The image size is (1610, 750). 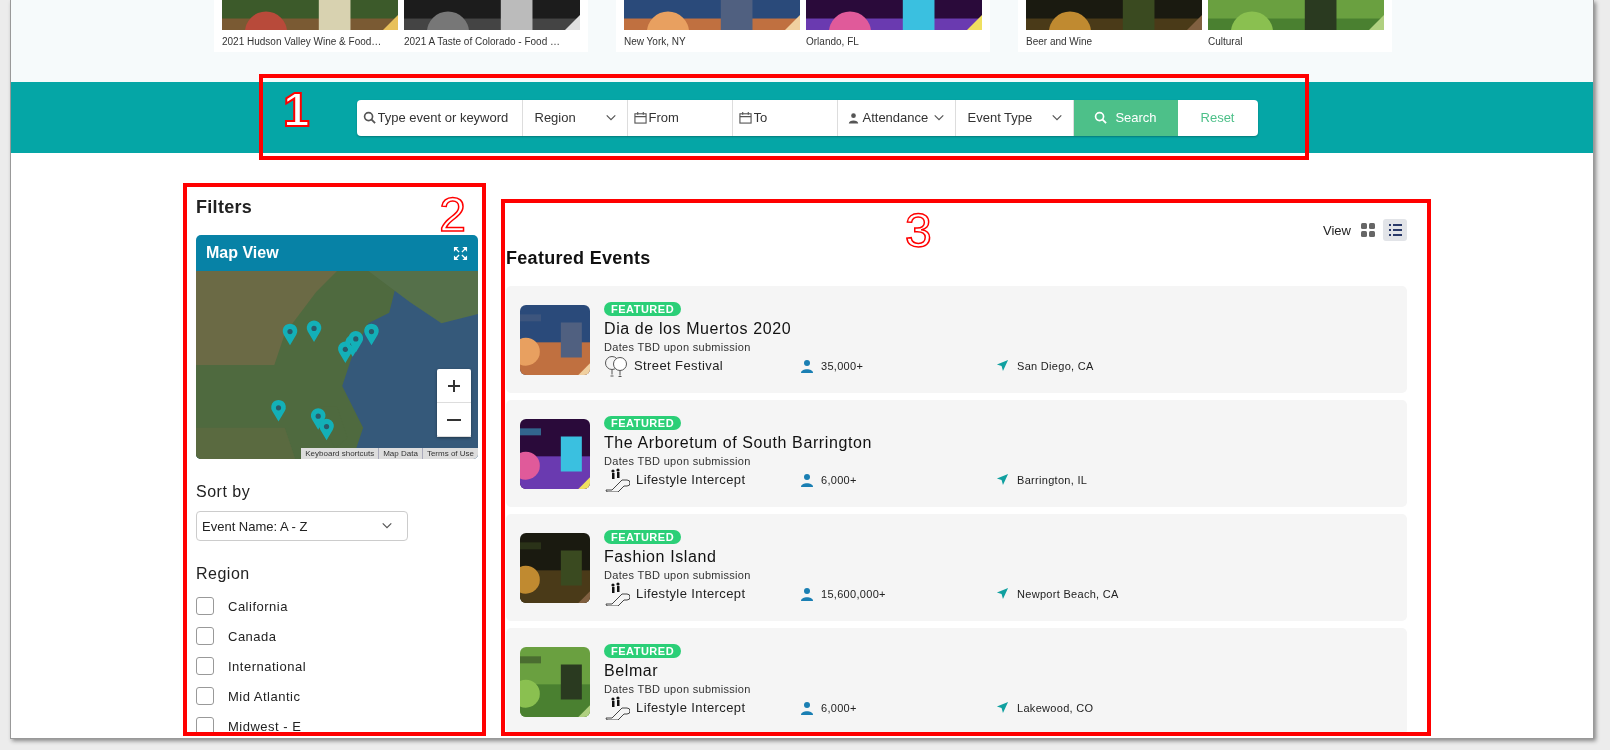 What do you see at coordinates (842, 365) in the screenshot?
I see `attendance-count: 35,000+` at bounding box center [842, 365].